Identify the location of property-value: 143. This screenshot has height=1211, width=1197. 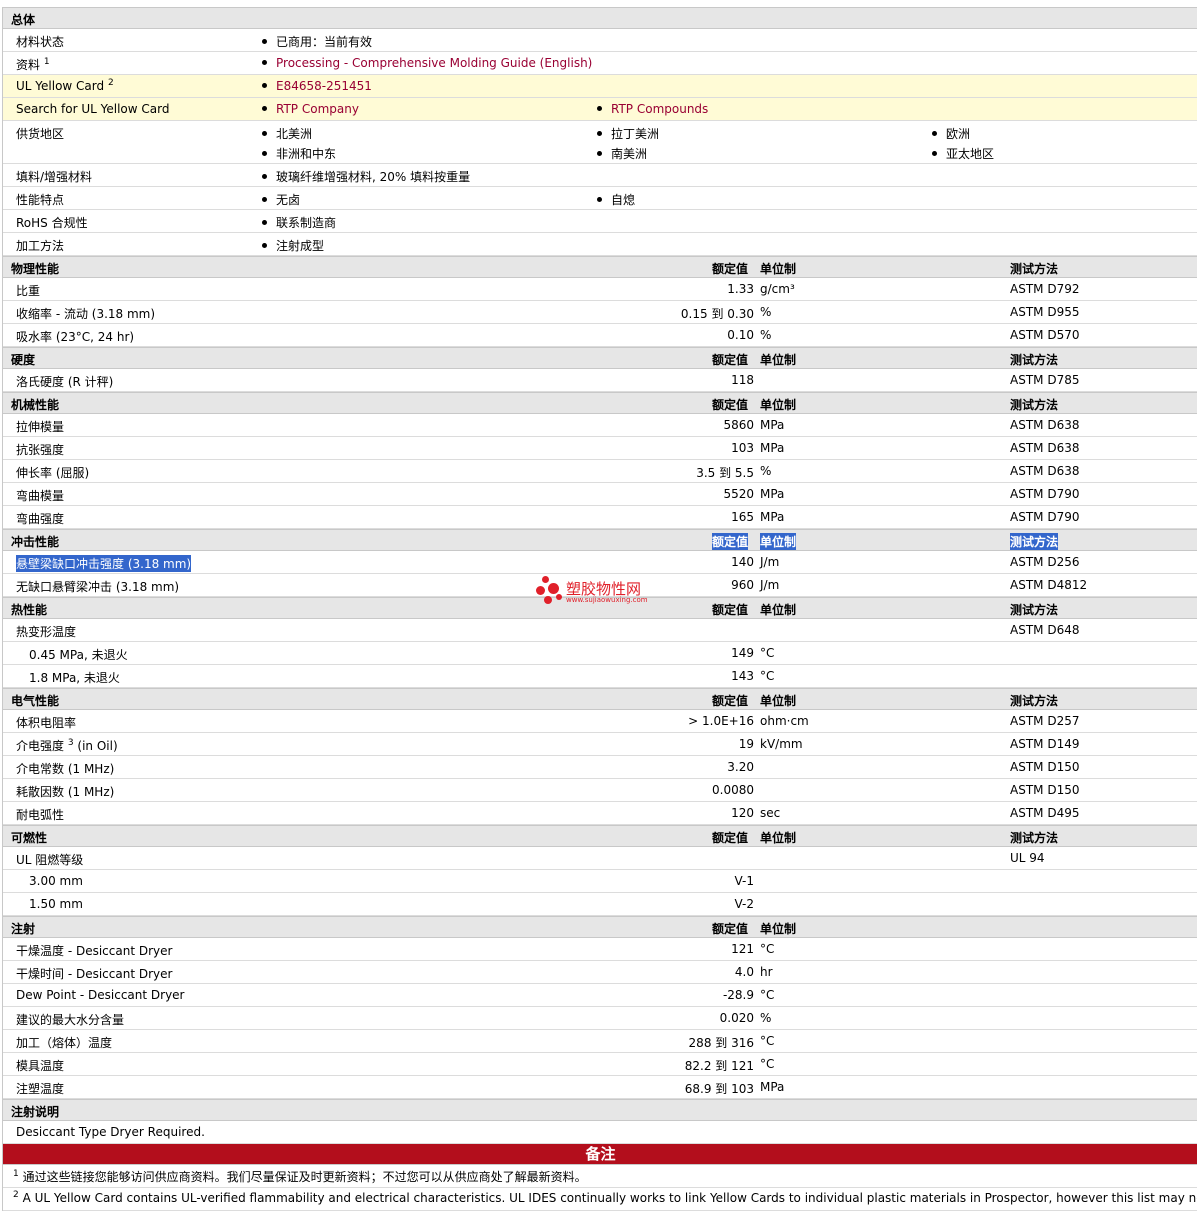
(742, 676).